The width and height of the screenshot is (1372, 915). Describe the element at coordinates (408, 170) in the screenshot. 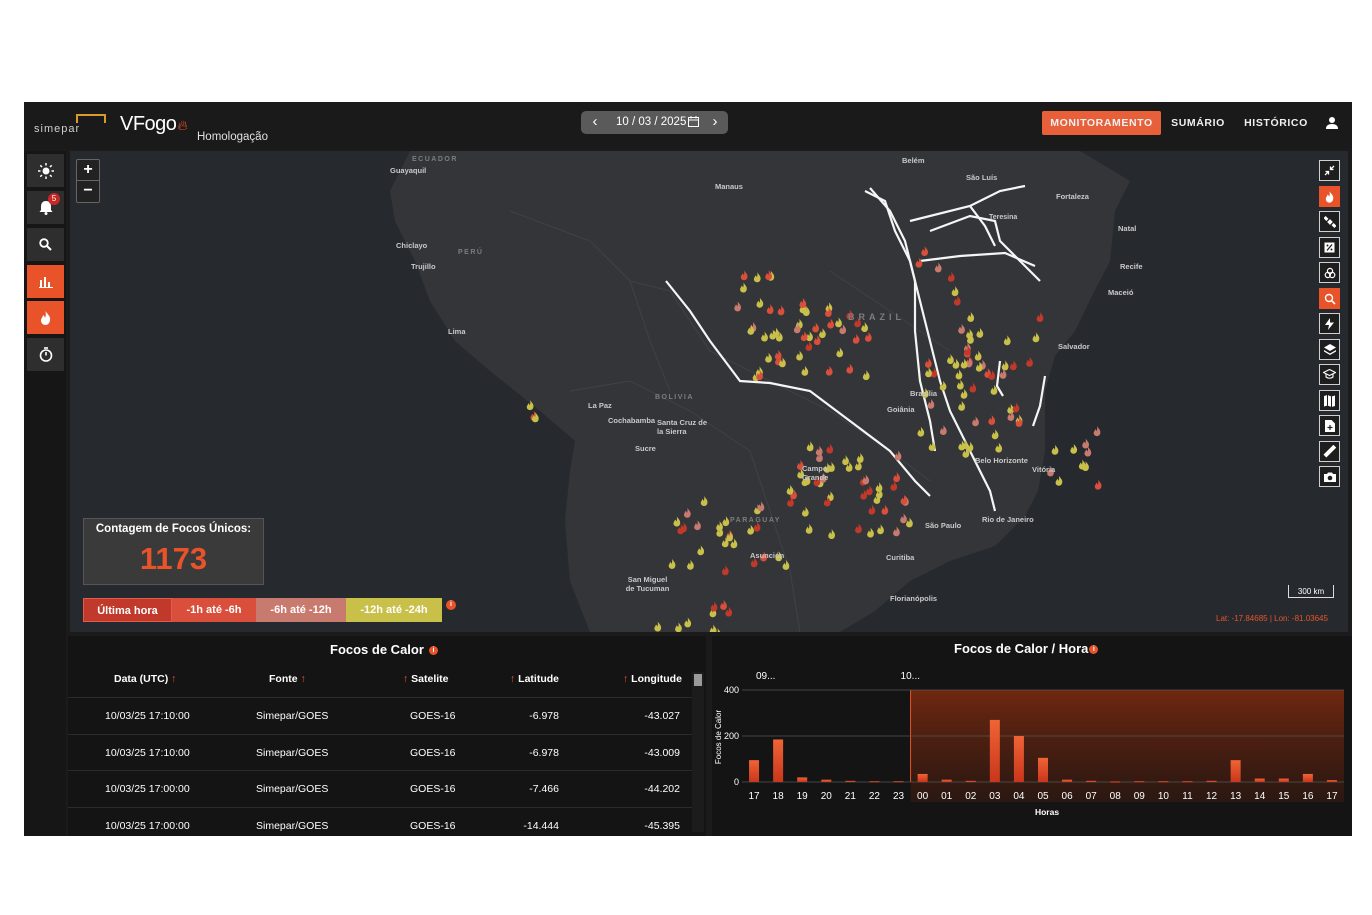

I see `place-label: Guayaquil` at that location.